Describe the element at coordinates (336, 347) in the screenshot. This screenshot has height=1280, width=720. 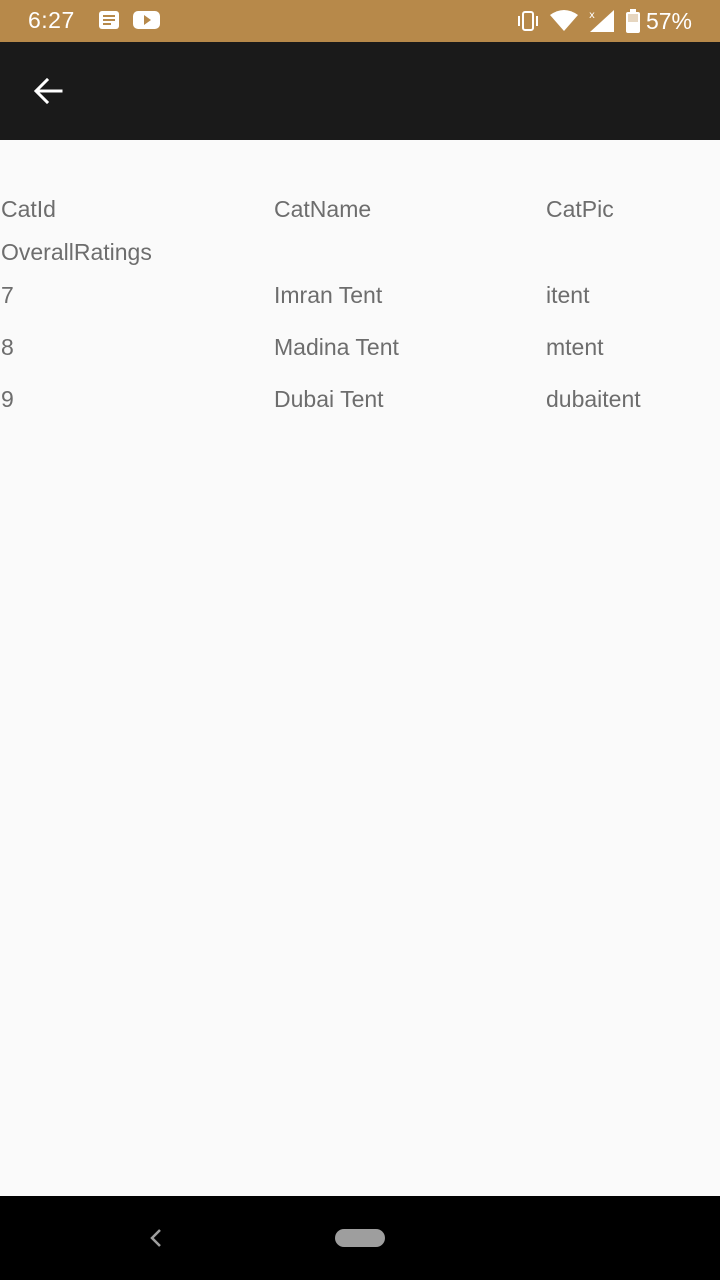
I see `cell-catname: Madina Tent` at that location.